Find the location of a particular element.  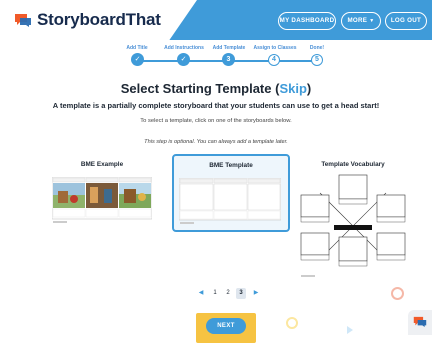

more-label: MORE is located at coordinates (357, 20).